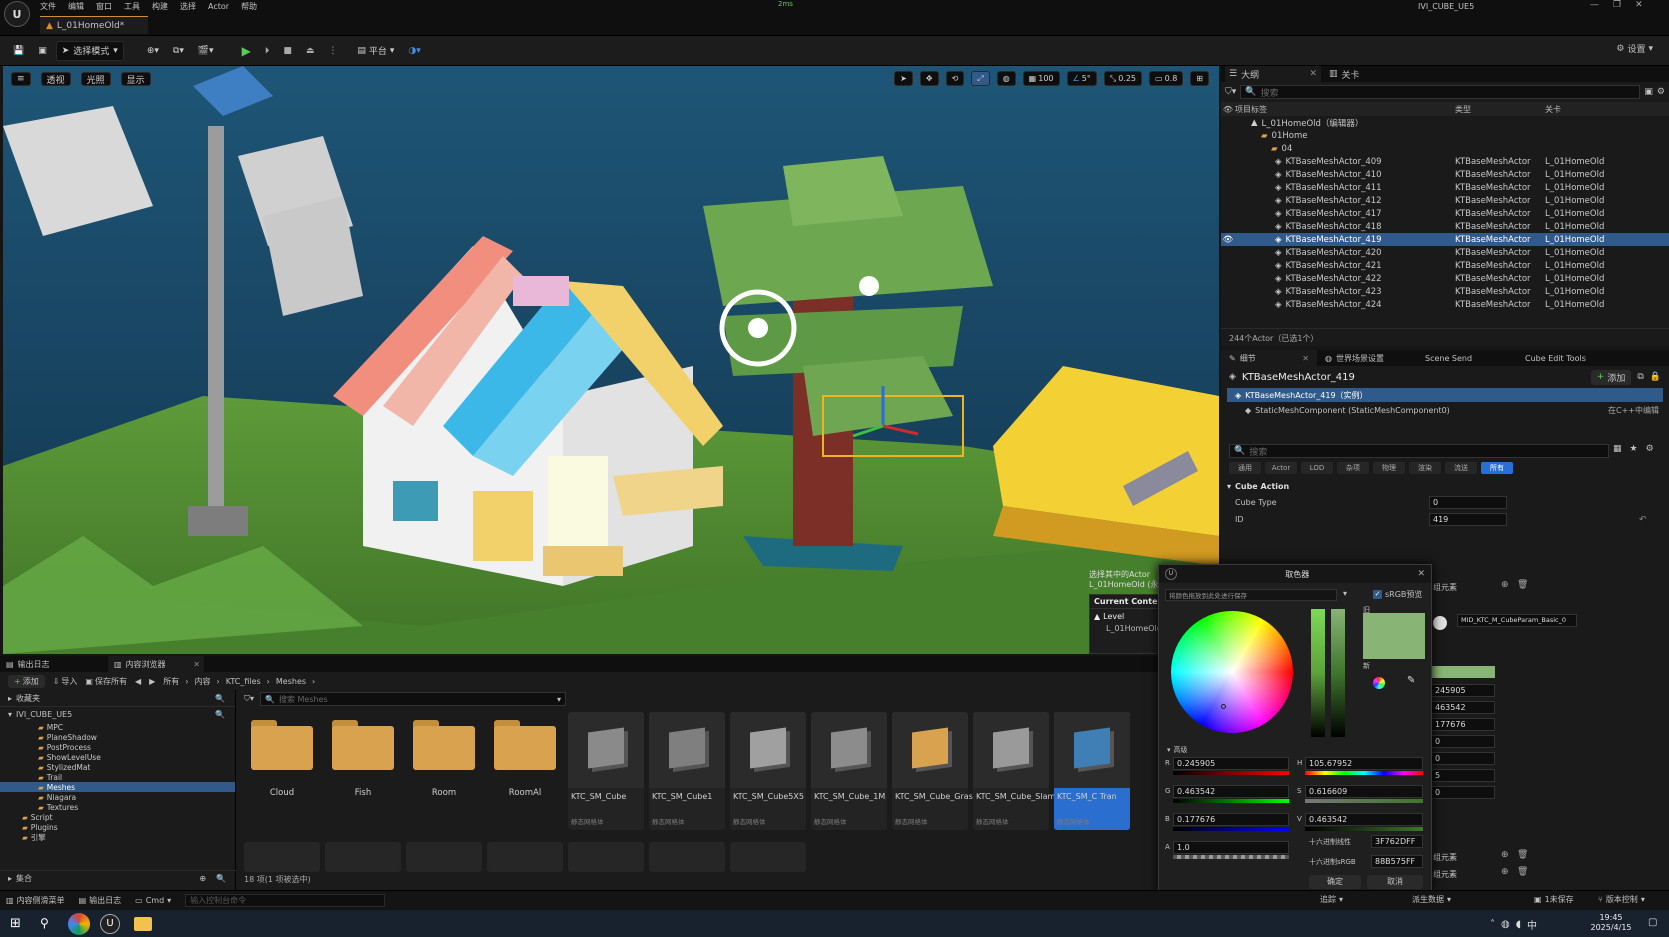 The image size is (1669, 937). I want to click on v-slider, so click(1364, 829).